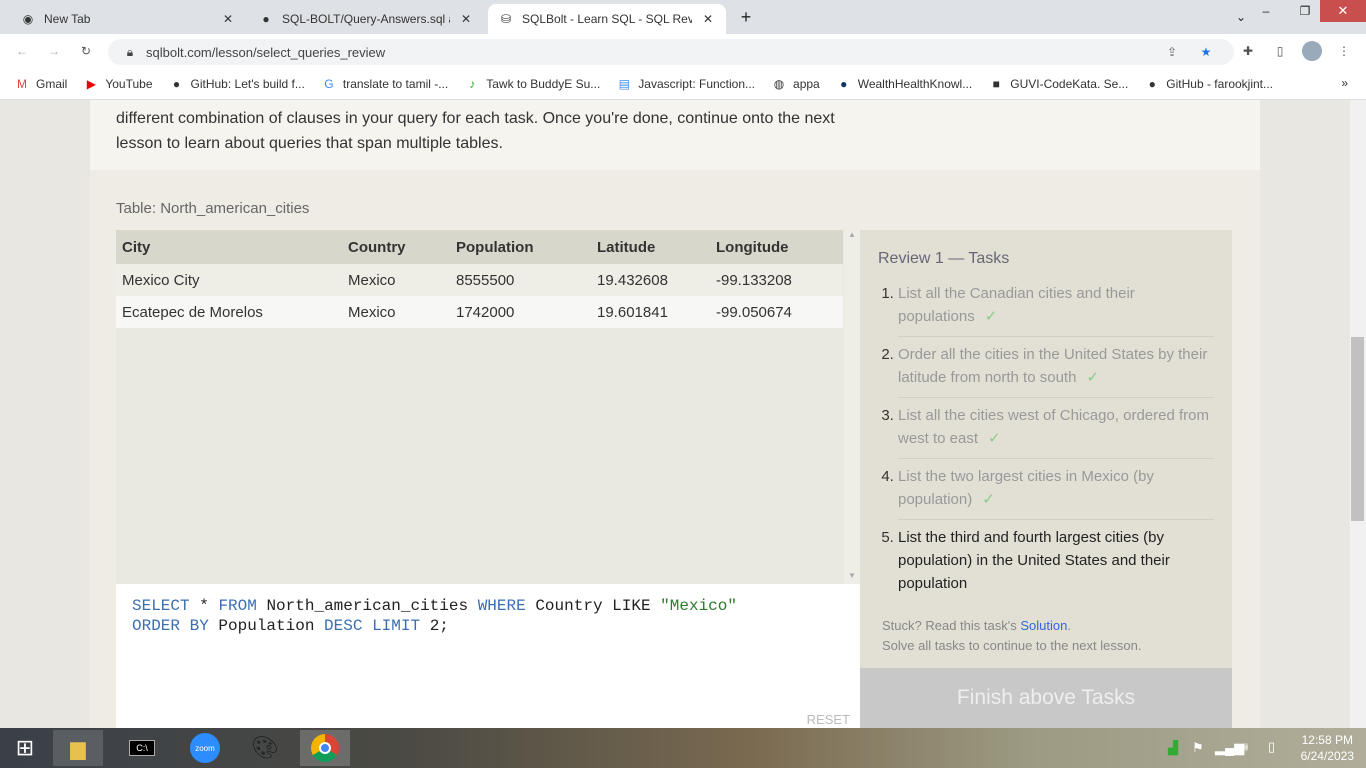 The width and height of the screenshot is (1366, 768). Describe the element at coordinates (779, 83) in the screenshot. I see `globe-icon: ◍` at that location.